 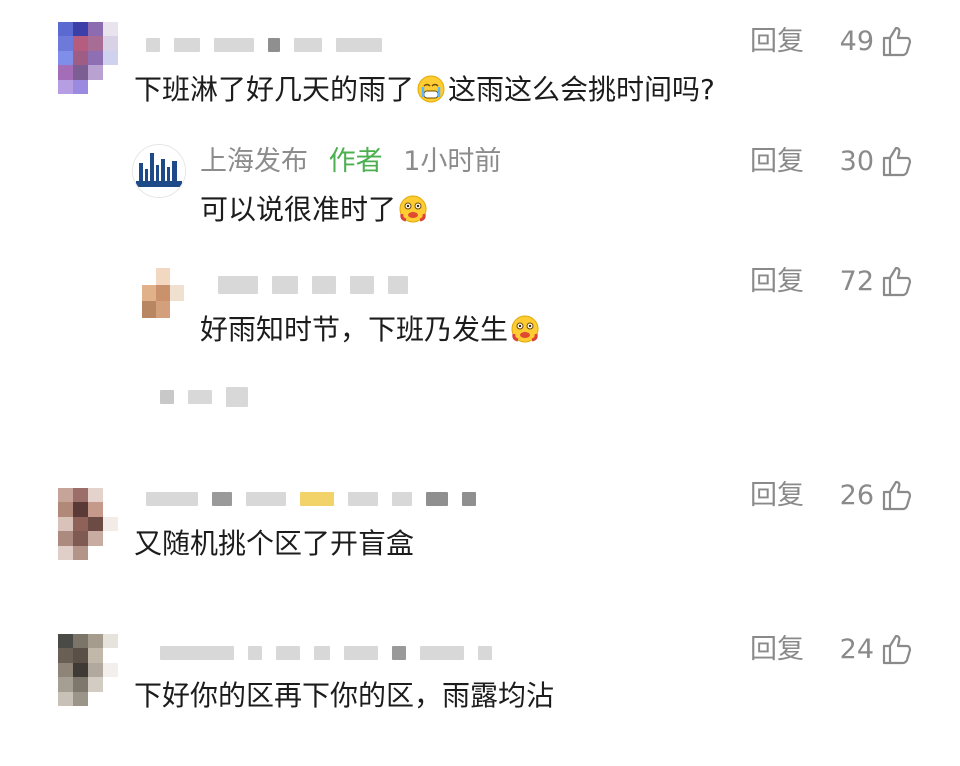 What do you see at coordinates (856, 495) in the screenshot?
I see `like-count: 26` at bounding box center [856, 495].